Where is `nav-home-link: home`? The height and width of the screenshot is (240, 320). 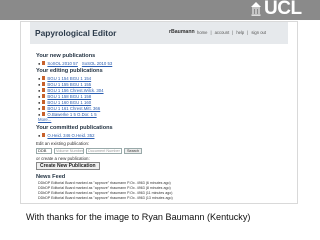 nav-home-link: home is located at coordinates (202, 32).